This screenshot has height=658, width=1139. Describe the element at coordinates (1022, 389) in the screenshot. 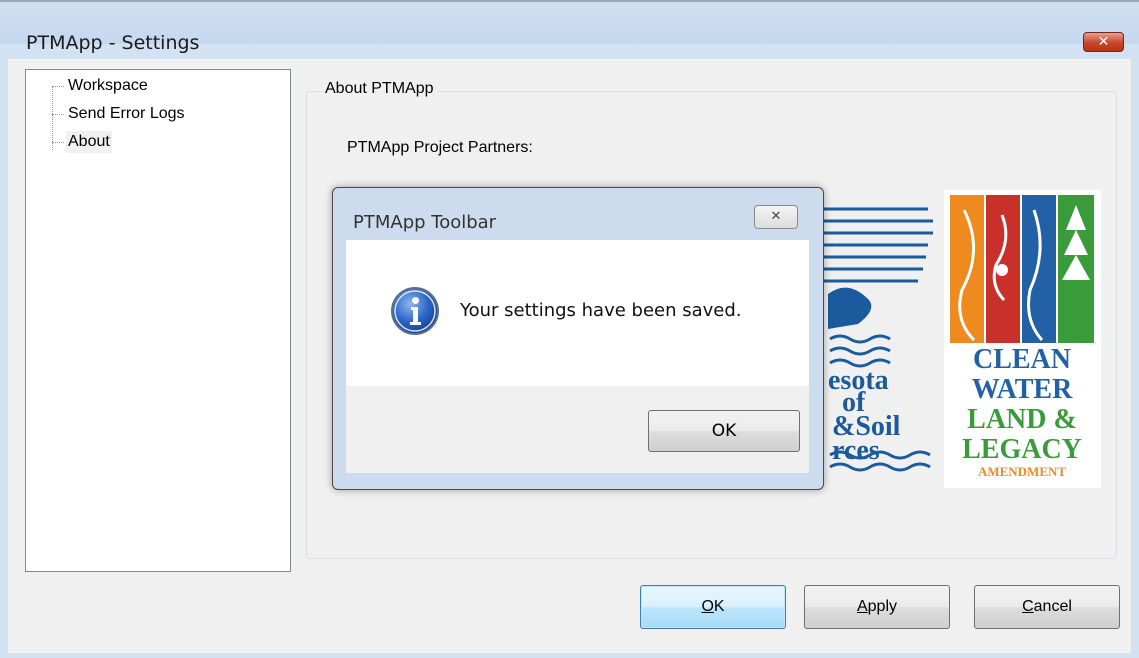

I see `clean-logo-text: WATER` at that location.